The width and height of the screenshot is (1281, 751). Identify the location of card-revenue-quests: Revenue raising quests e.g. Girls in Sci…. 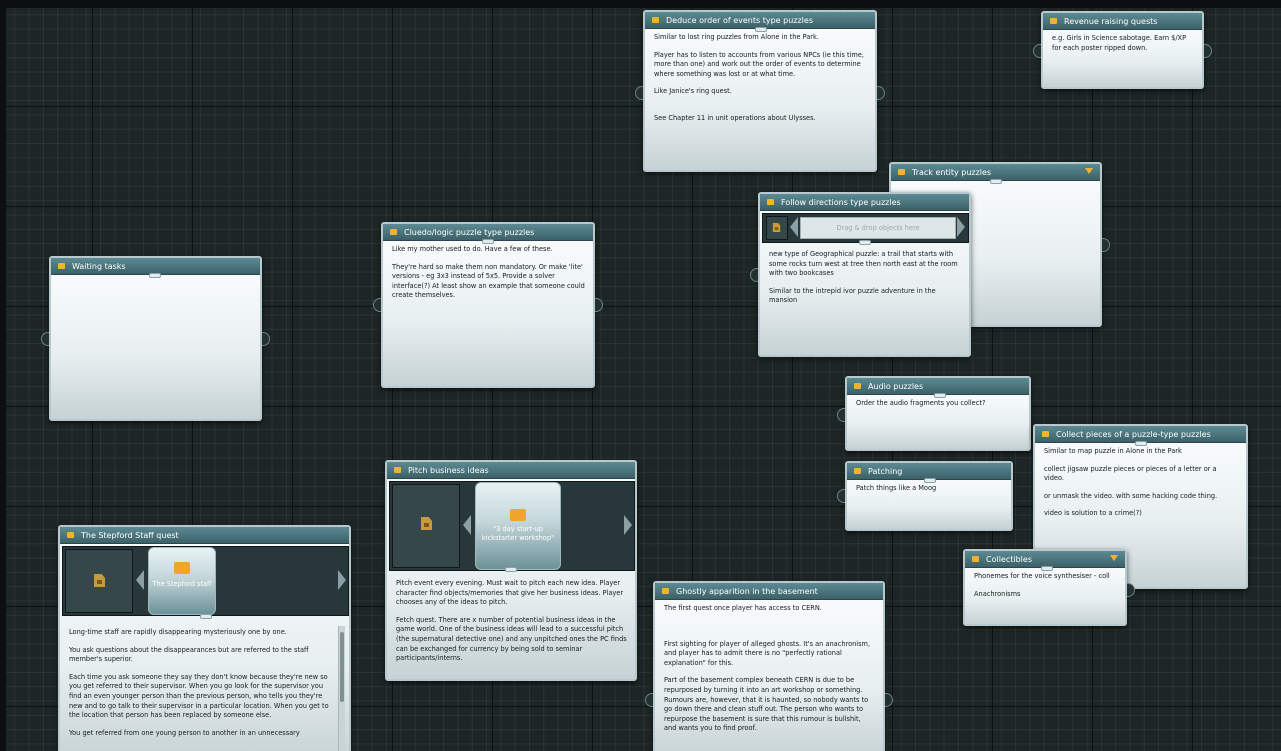
(1122, 50).